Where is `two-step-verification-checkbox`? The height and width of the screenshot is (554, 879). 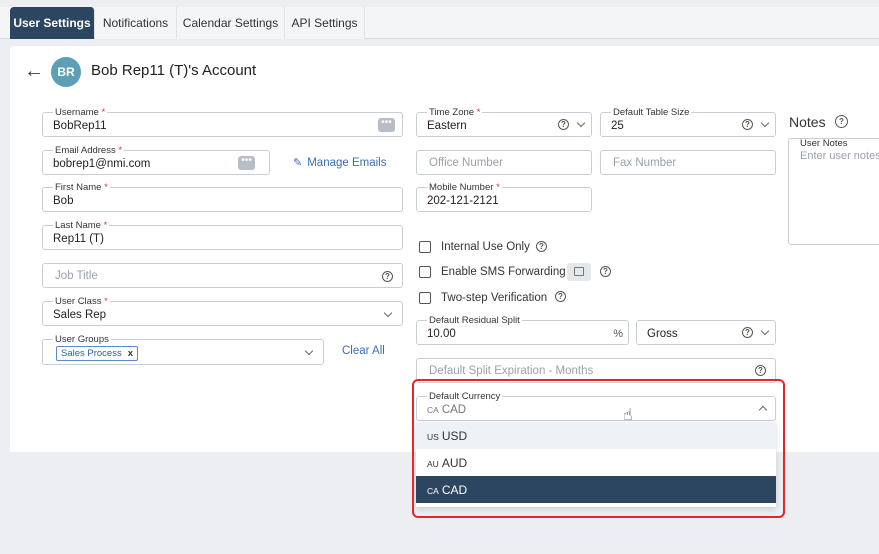
two-step-verification-checkbox is located at coordinates (425, 298).